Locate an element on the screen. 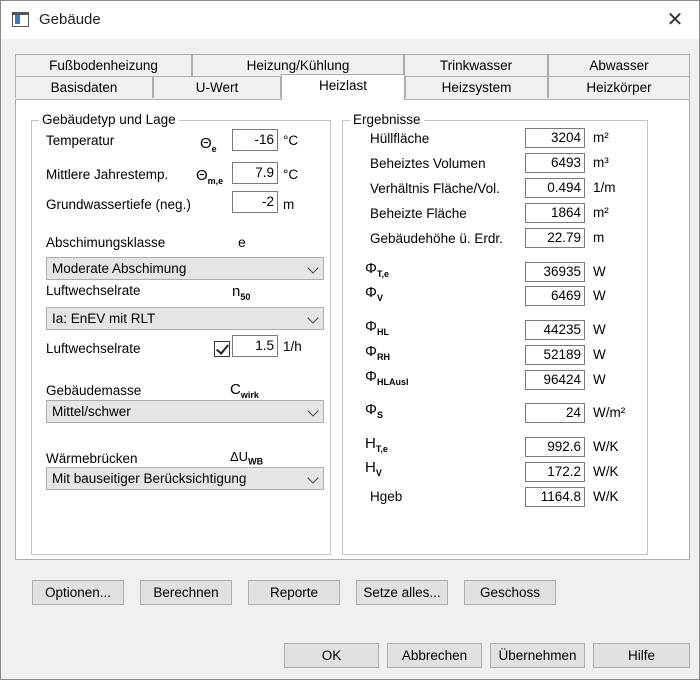 The height and width of the screenshot is (680, 700). air-rate-checkbox is located at coordinates (222, 349).